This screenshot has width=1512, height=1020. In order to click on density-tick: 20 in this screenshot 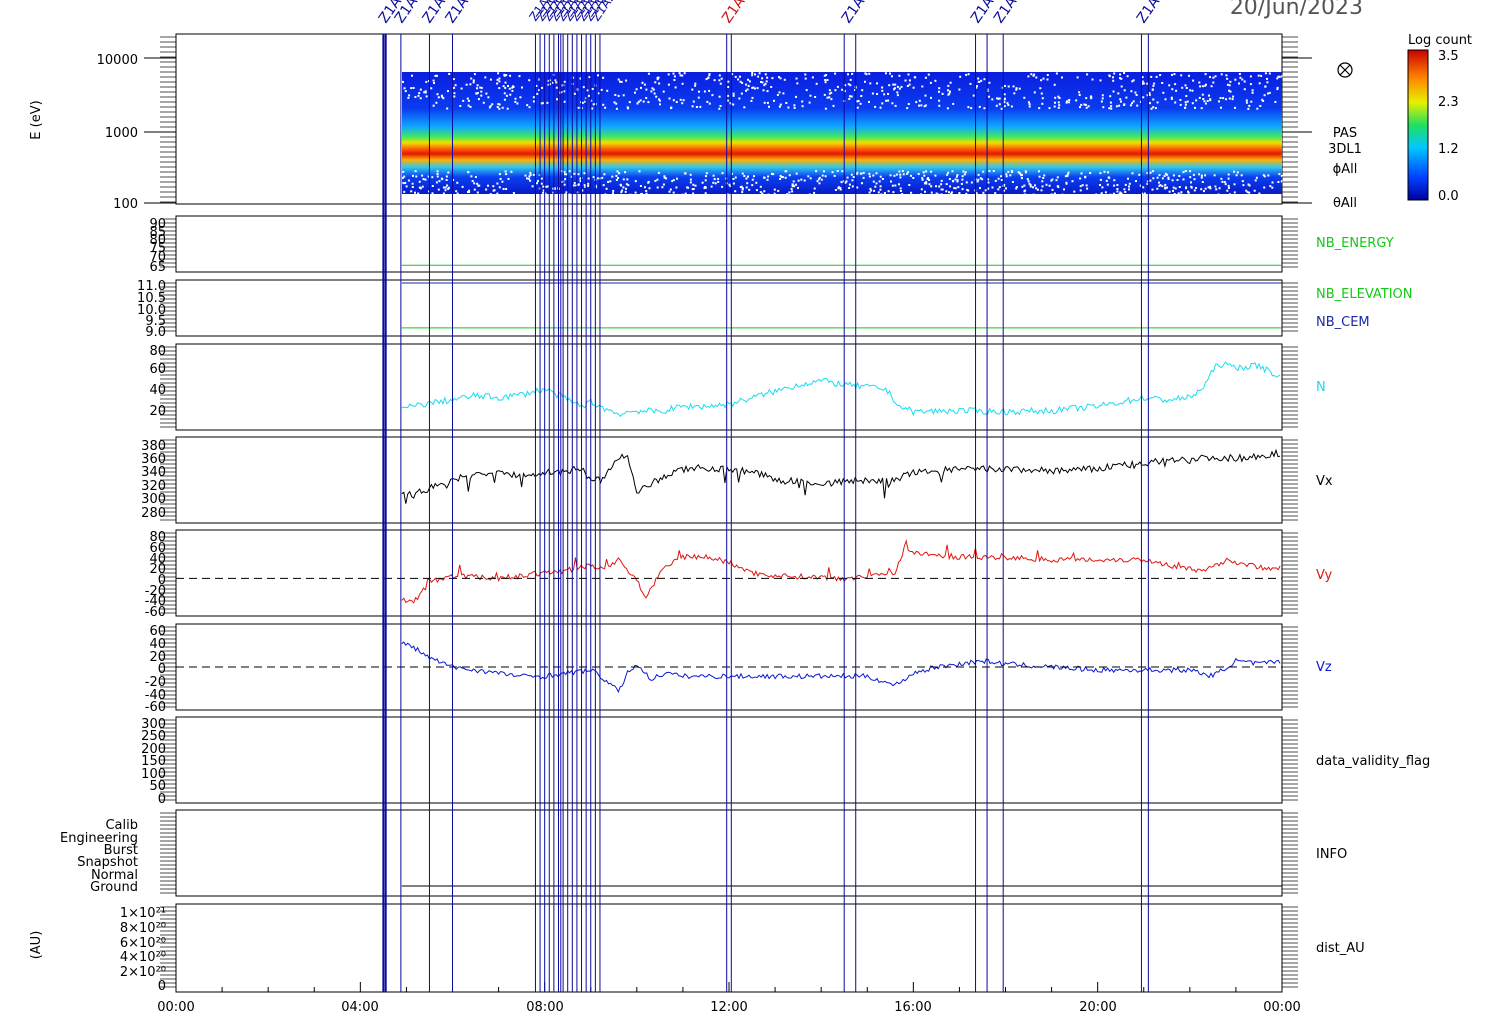, I will do `click(157, 411)`.